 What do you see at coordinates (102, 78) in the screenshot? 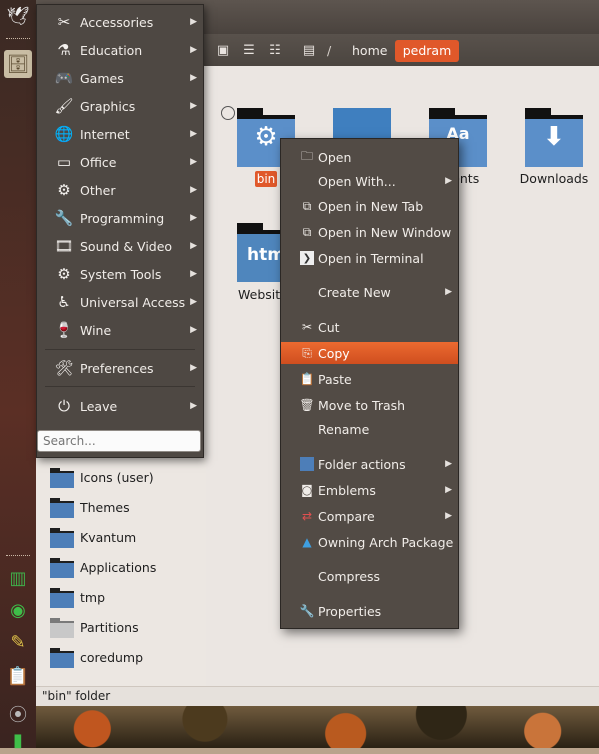
I see `menu-item-label: Games` at bounding box center [102, 78].